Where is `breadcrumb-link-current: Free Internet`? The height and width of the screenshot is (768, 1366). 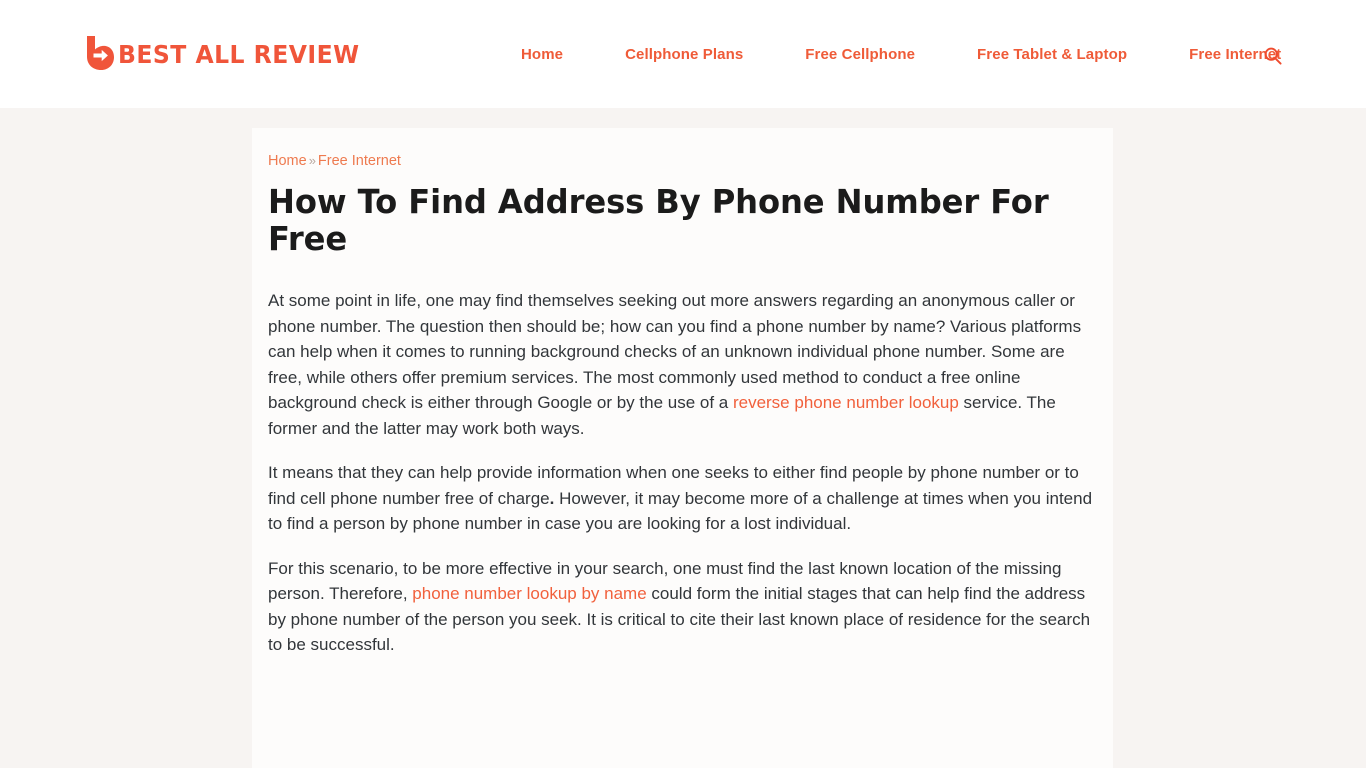
breadcrumb-link-current: Free Internet is located at coordinates (359, 161).